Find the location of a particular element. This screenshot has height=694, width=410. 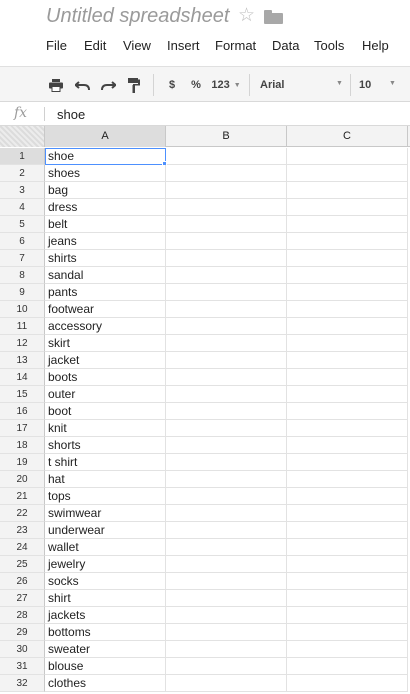

row-header: 18 is located at coordinates (22, 445).